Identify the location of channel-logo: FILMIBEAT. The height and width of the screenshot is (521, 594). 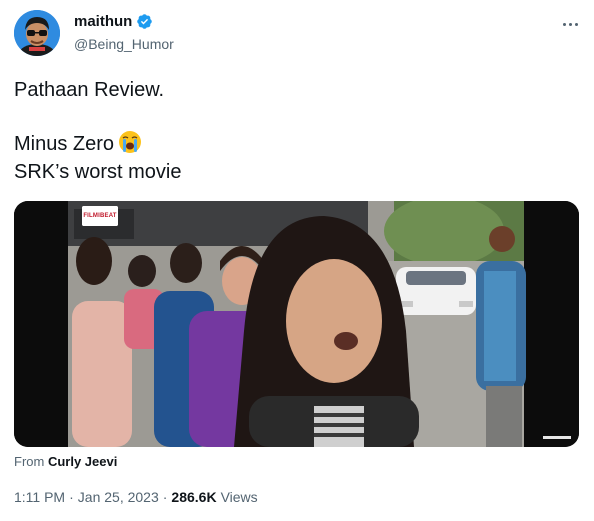
(100, 216).